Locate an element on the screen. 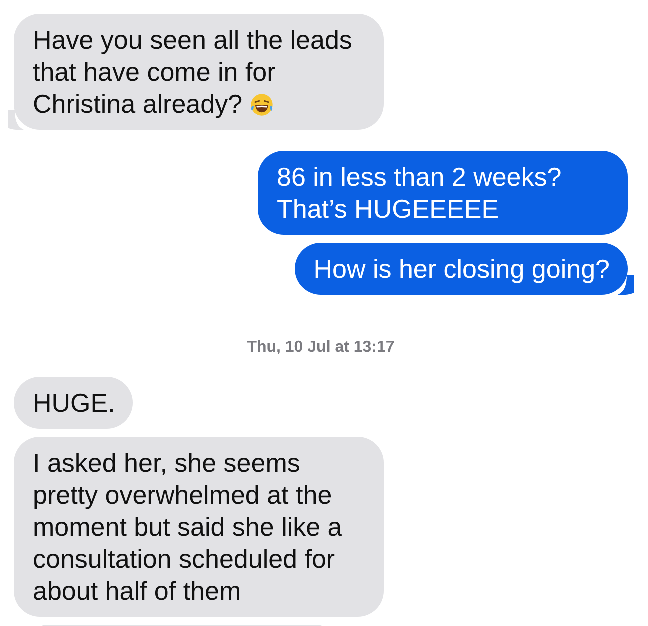 The height and width of the screenshot is (626, 648). timestamp: Thu, 10 Jul at 13:17 is located at coordinates (321, 348).